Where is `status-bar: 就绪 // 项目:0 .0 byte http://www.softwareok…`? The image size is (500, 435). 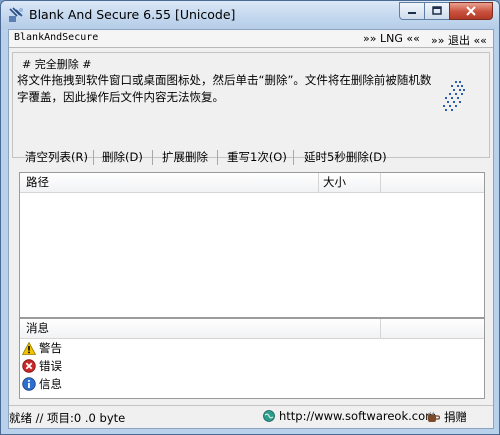
status-bar: 就绪 // 项目:0 .0 byte http://www.softwareok… is located at coordinates (251, 416).